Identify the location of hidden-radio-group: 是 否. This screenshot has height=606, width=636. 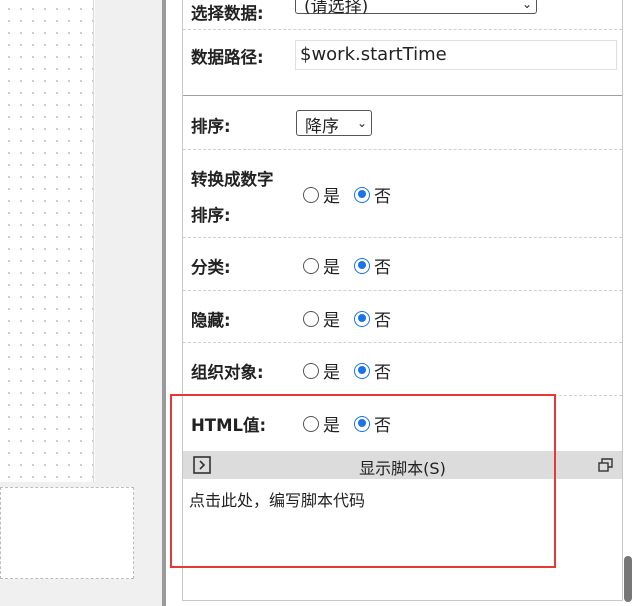
(354, 318).